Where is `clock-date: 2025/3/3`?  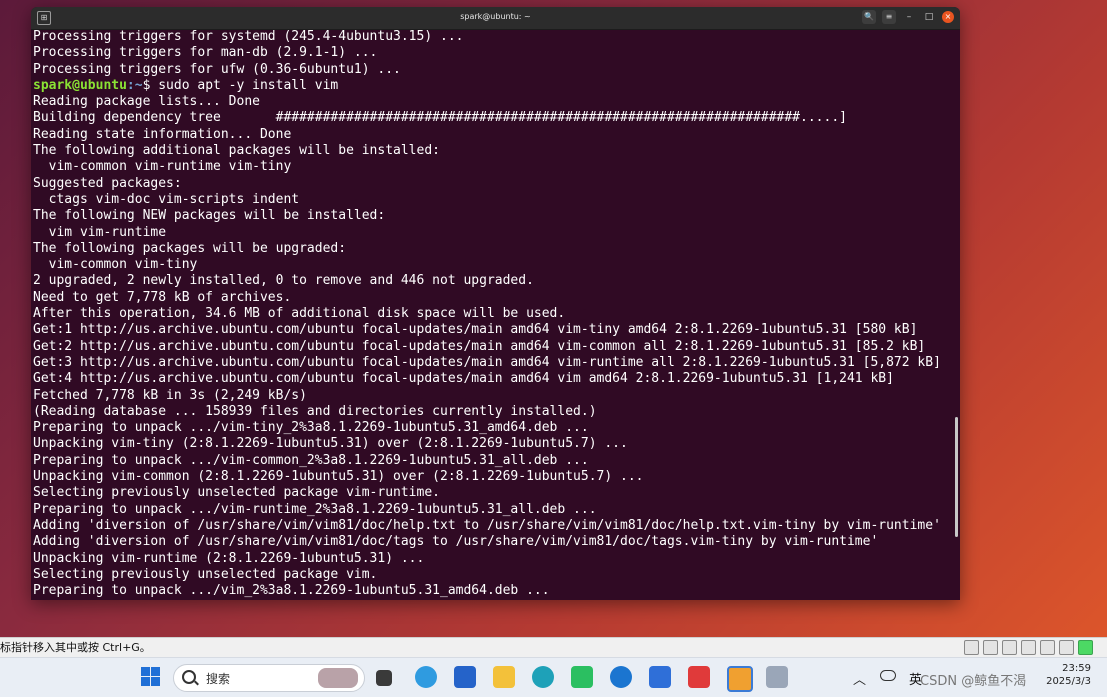 clock-date: 2025/3/3 is located at coordinates (1068, 681).